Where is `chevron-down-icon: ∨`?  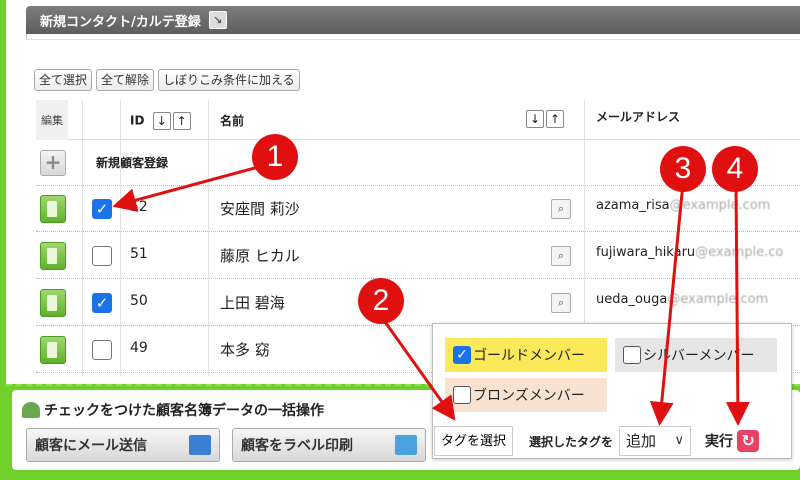
chevron-down-icon: ∨ is located at coordinates (679, 440).